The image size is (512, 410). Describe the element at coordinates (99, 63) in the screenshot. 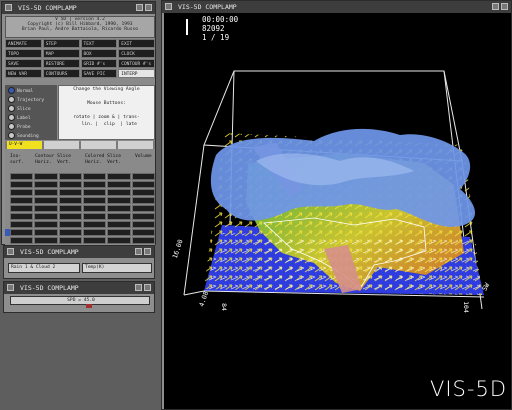

I see `function-button: GRID #'s` at that location.